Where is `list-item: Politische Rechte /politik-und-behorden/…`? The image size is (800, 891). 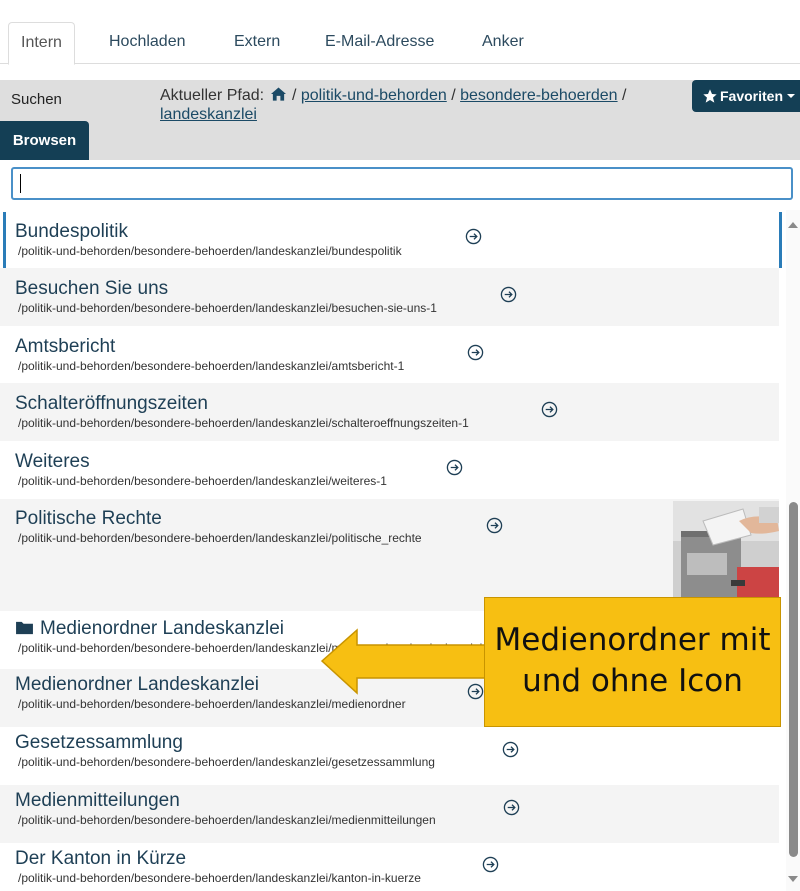
list-item: Politische Rechte /politik-und-behorden/… is located at coordinates (389, 555).